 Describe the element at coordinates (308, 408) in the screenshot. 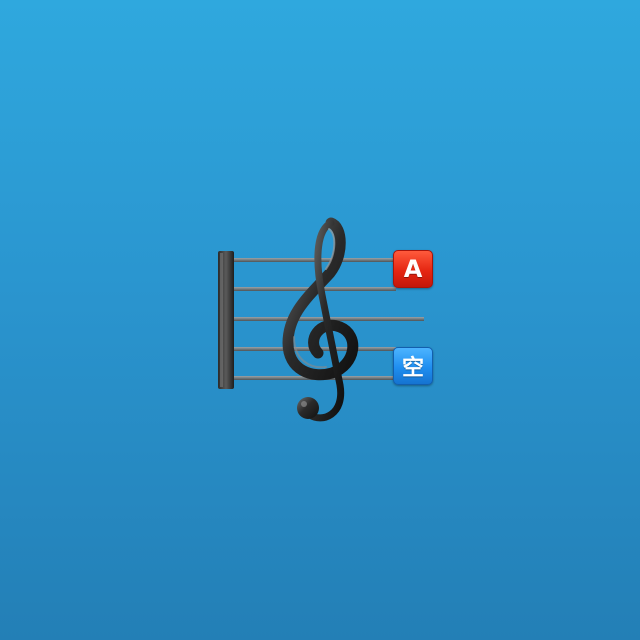

I see `clef-ball` at that location.